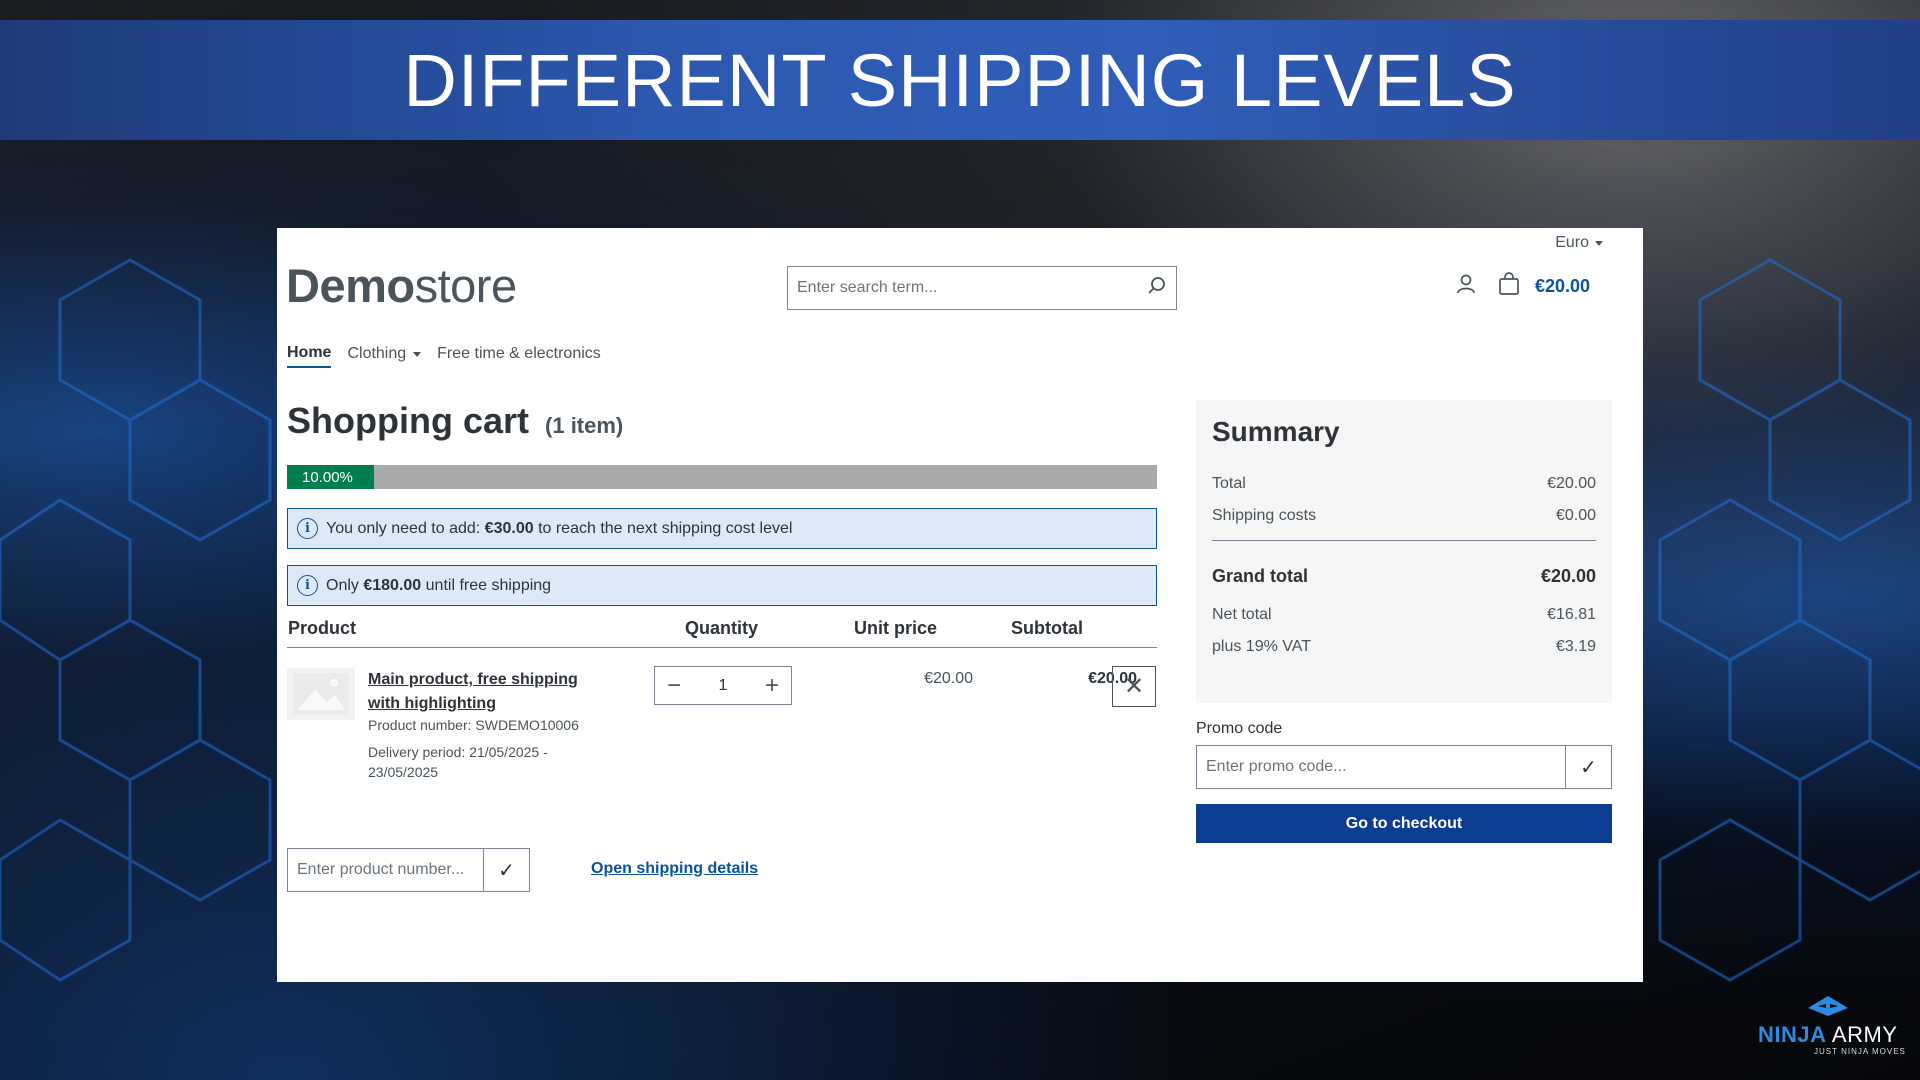  Describe the element at coordinates (896, 628) in the screenshot. I see `column-header-unit-price: Unit price` at that location.